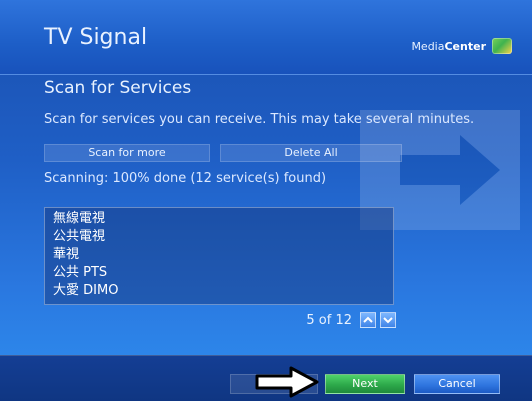 The height and width of the screenshot is (401, 532). I want to click on media-center-brand: MediaCenter, so click(461, 46).